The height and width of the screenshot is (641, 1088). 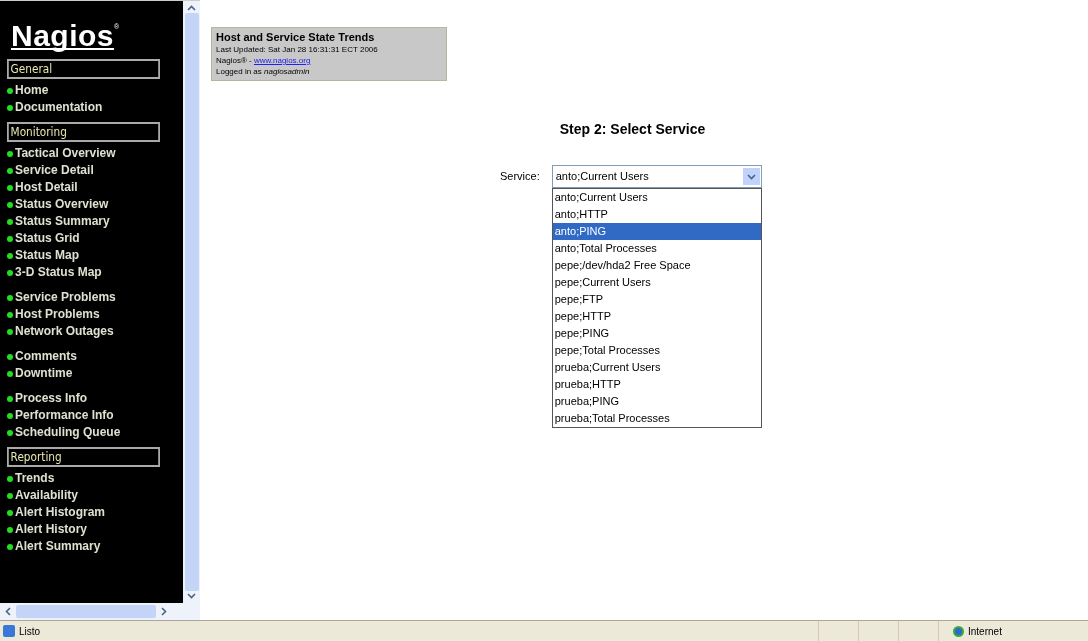 I want to click on dropdown-option: pepe;PING, so click(x=656, y=333).